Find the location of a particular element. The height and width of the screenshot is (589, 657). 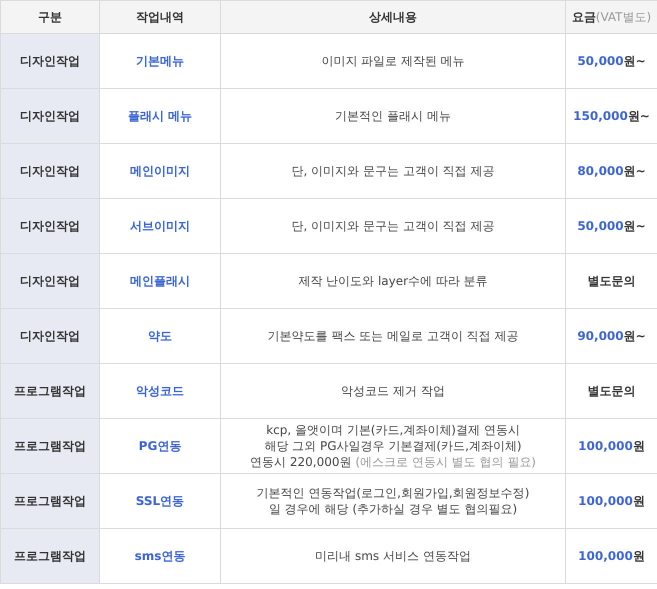

task-cell: 약도 is located at coordinates (160, 336).